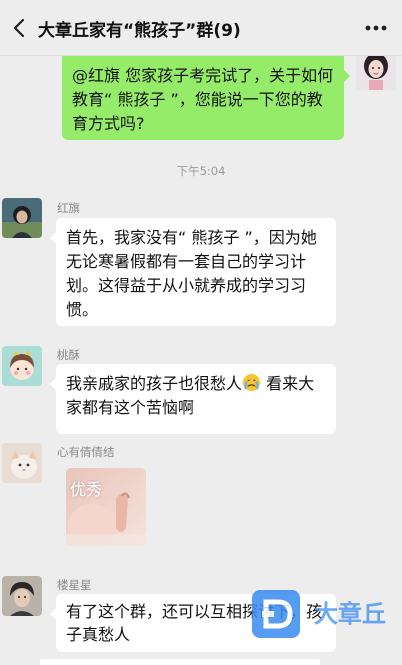 The image size is (402, 665). I want to click on message-bubble-self: @红旗 您家孩子考完试了，关于如何教育“ 熊孩子 ”，您能说一下您的教育方式吗?, so click(206, 98).